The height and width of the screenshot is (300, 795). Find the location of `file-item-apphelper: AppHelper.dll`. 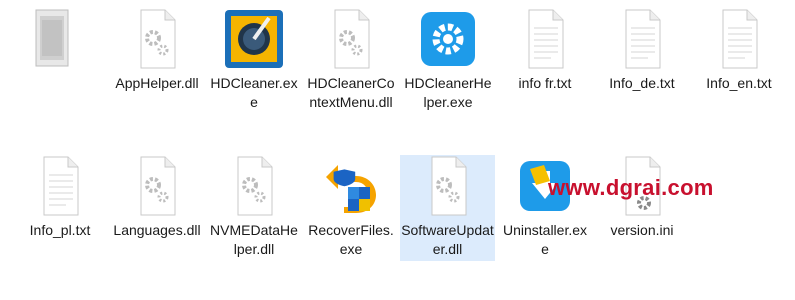

file-item-apphelper: AppHelper.dll is located at coordinates (157, 50).